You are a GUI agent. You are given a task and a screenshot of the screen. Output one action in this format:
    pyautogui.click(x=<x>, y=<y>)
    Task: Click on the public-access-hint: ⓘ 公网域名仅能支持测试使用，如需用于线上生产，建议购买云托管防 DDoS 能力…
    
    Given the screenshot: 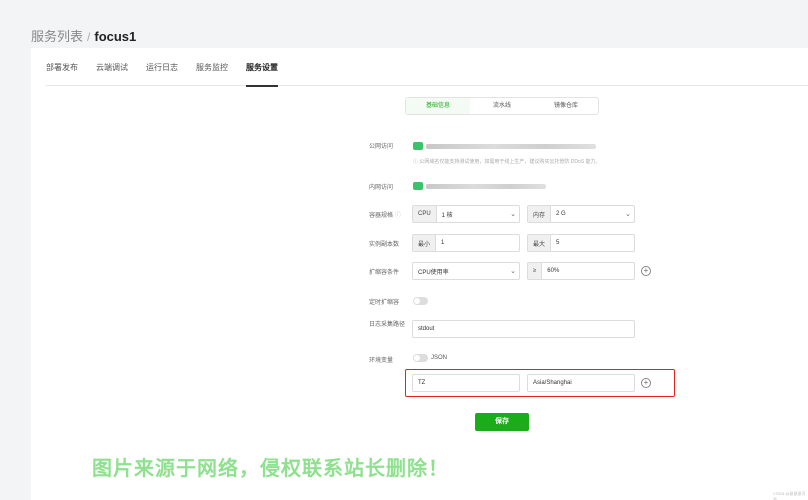 What is the action you would take?
    pyautogui.click(x=507, y=162)
    